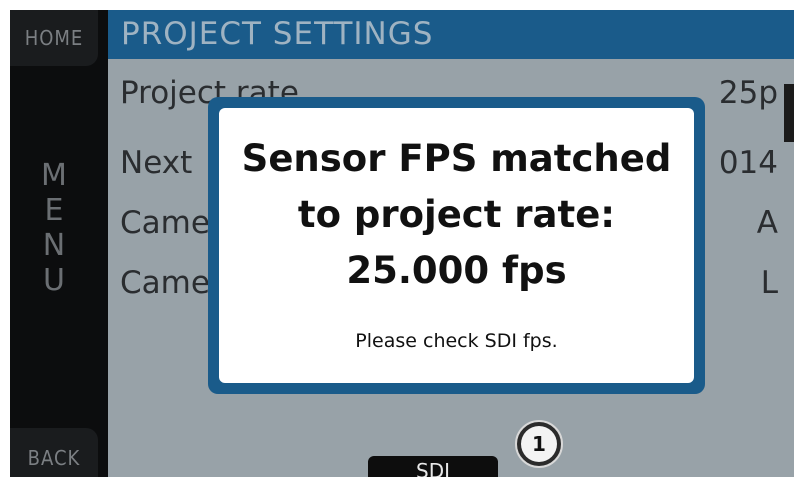 This screenshot has height=477, width=794. What do you see at coordinates (767, 223) in the screenshot?
I see `setting-value: A` at bounding box center [767, 223].